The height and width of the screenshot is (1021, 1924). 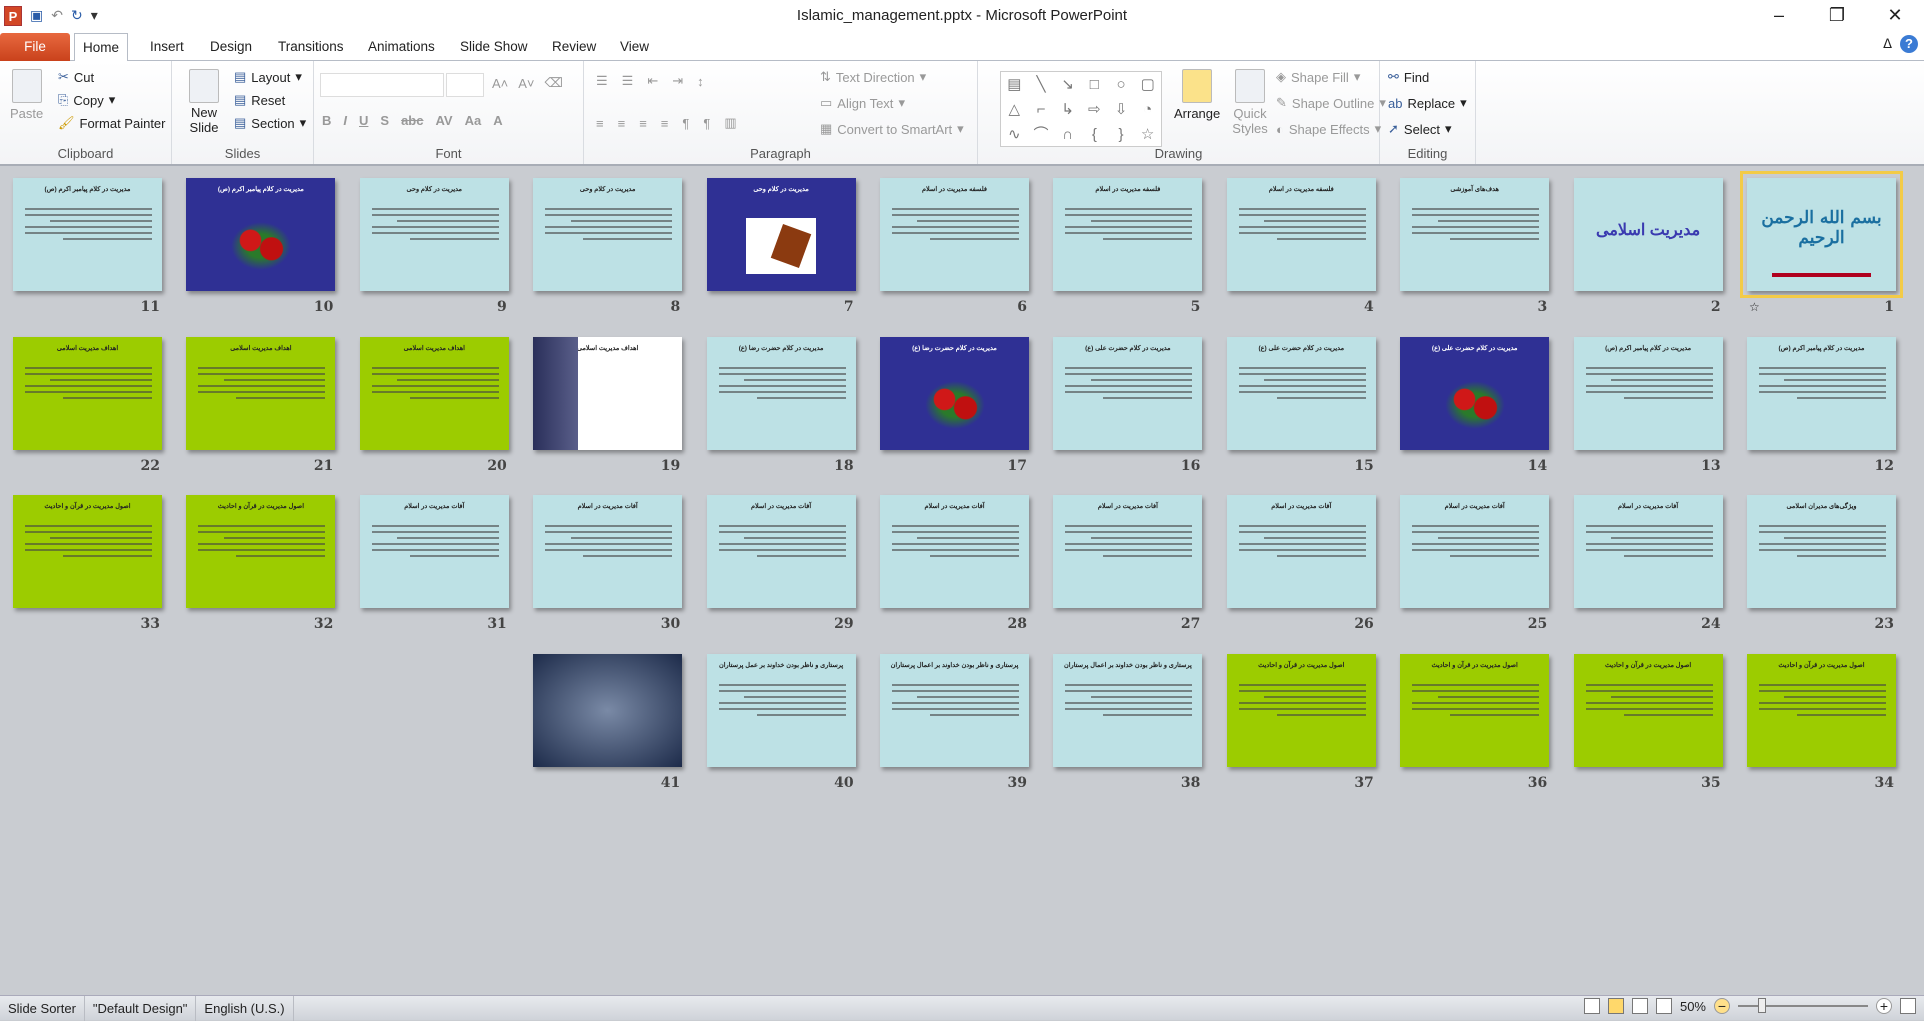 What do you see at coordinates (497, 120) in the screenshot?
I see `font-color-icon: A` at bounding box center [497, 120].